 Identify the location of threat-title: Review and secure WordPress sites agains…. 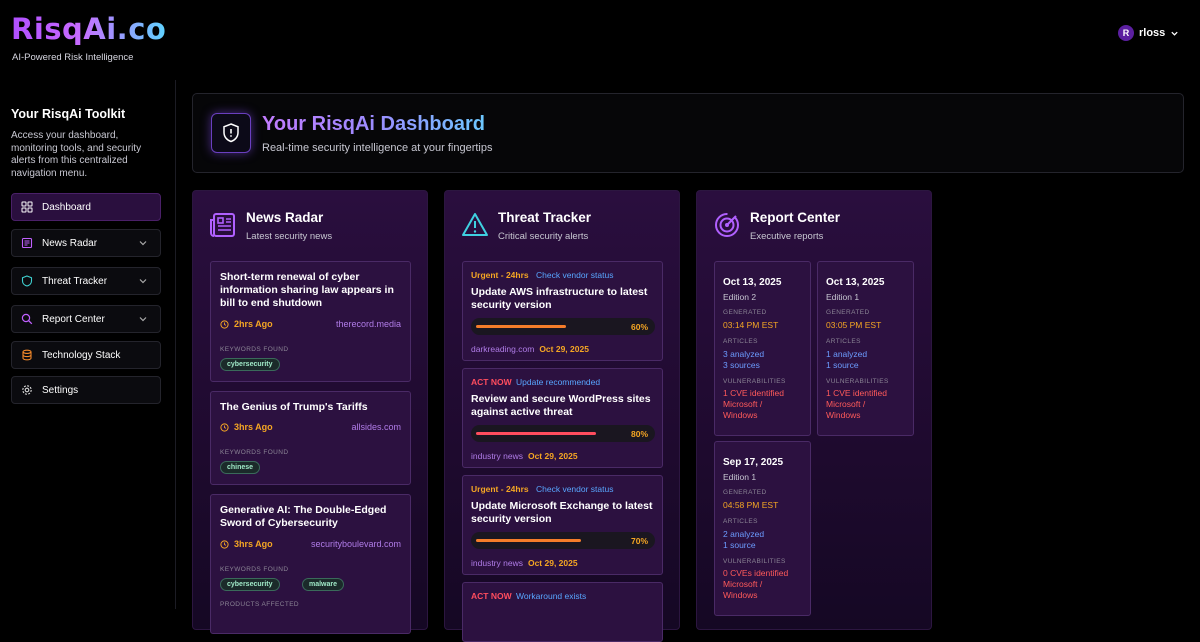
(563, 406).